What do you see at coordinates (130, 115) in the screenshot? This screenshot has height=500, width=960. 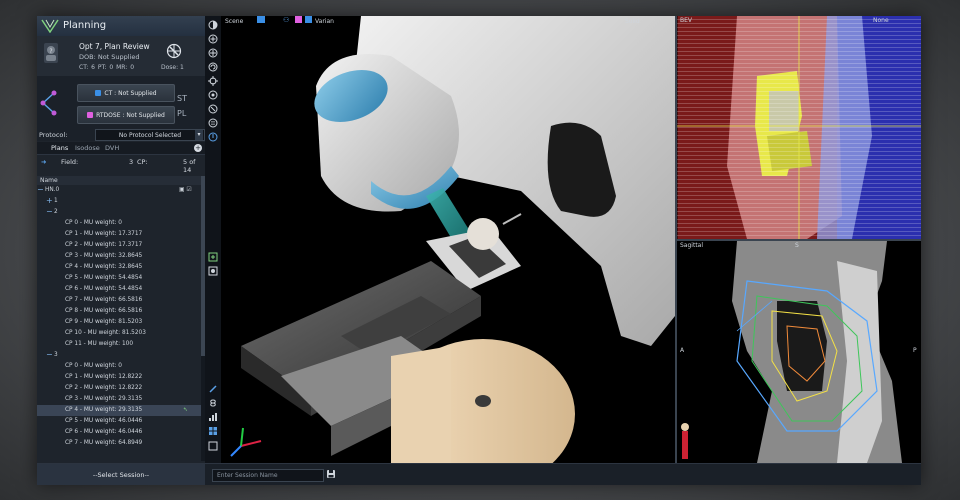 I see `rtdose-button-label: RTDOSE : Not Supplied` at bounding box center [130, 115].